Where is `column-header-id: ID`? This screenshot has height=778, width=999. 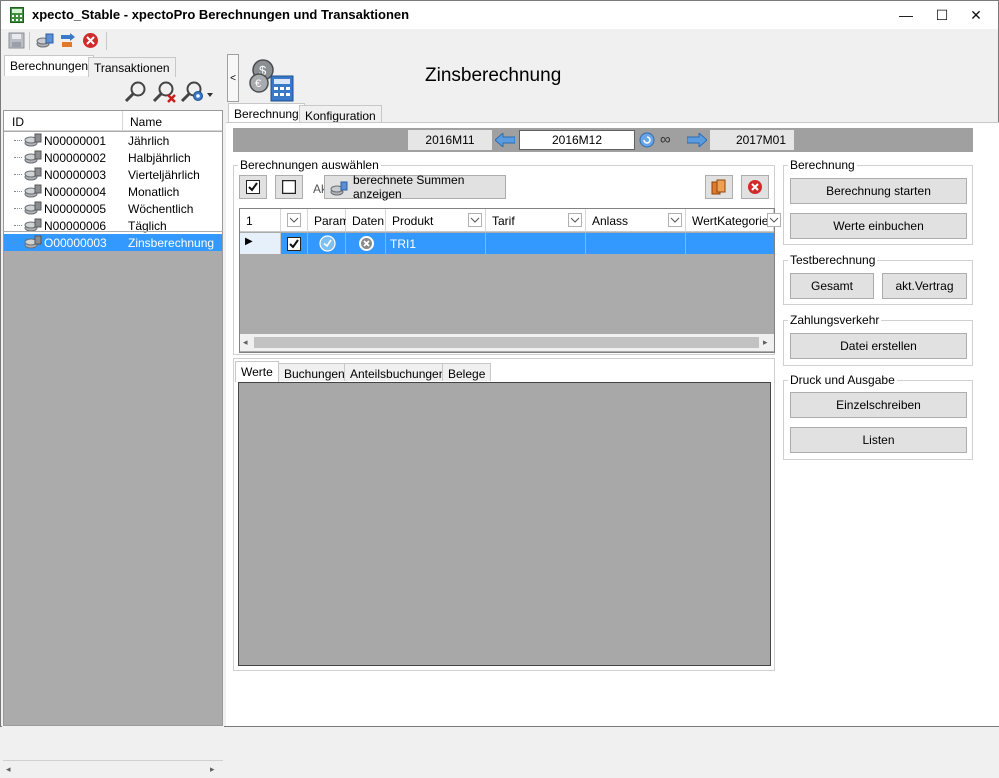 column-header-id: ID is located at coordinates (18, 122).